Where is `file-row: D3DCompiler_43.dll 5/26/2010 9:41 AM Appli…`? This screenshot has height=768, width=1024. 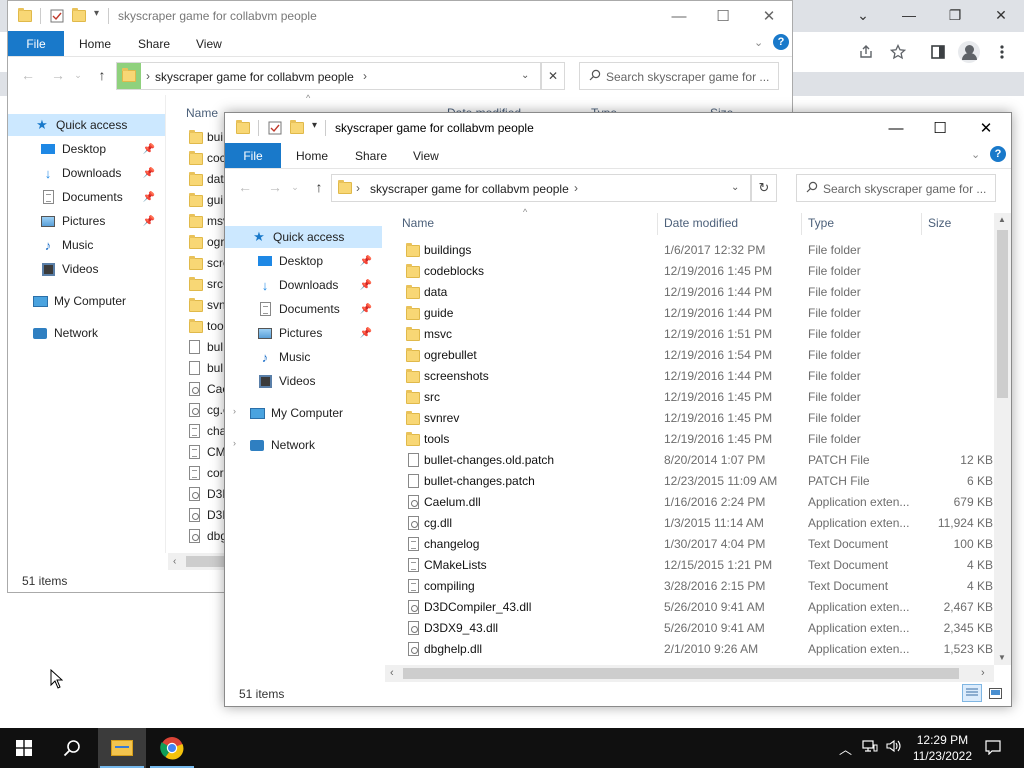
file-row: D3DCompiler_43.dll 5/26/2010 9:41 AM Appli… is located at coordinates (689, 607).